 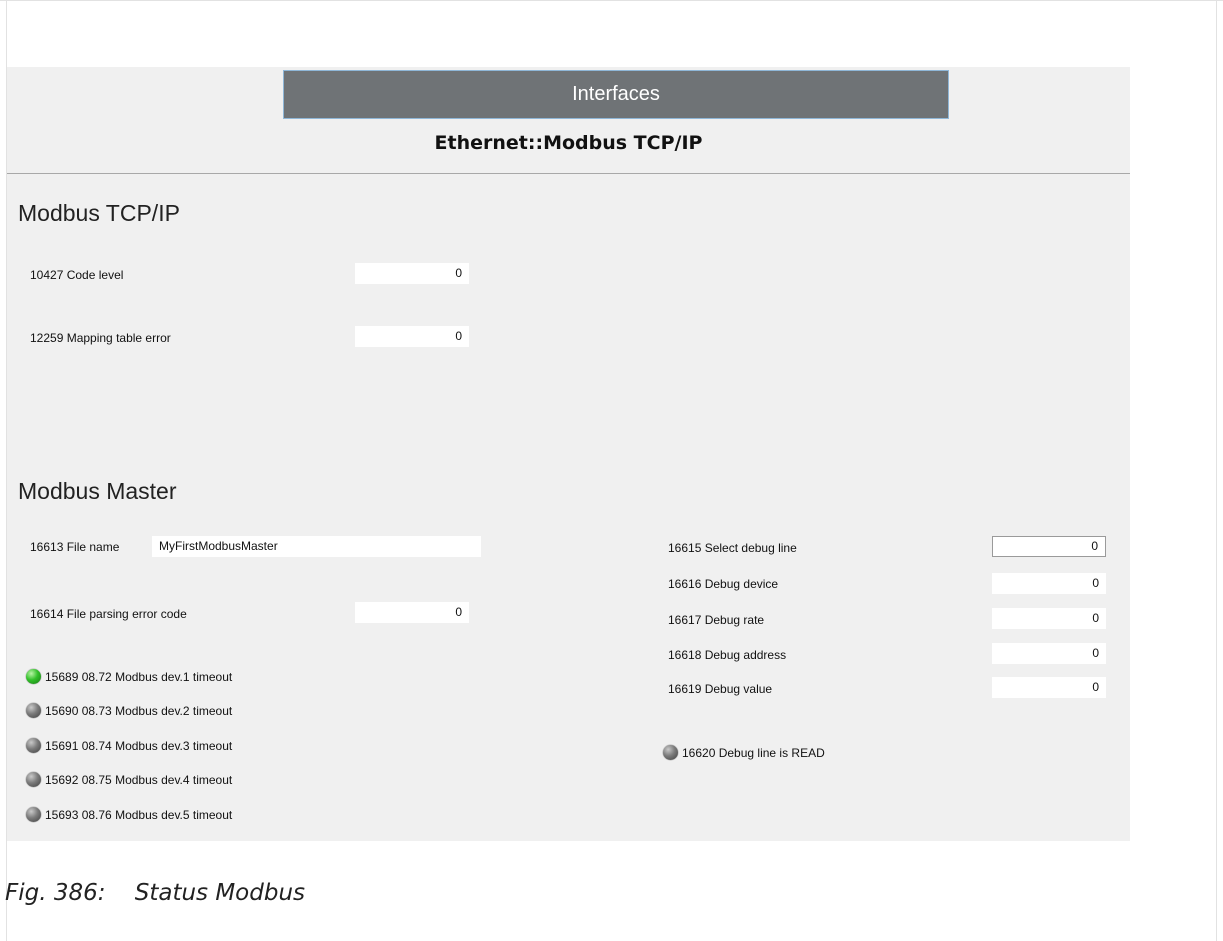 I want to click on file-parsing-error-label: 16614 File parsing error code, so click(x=108, y=614).